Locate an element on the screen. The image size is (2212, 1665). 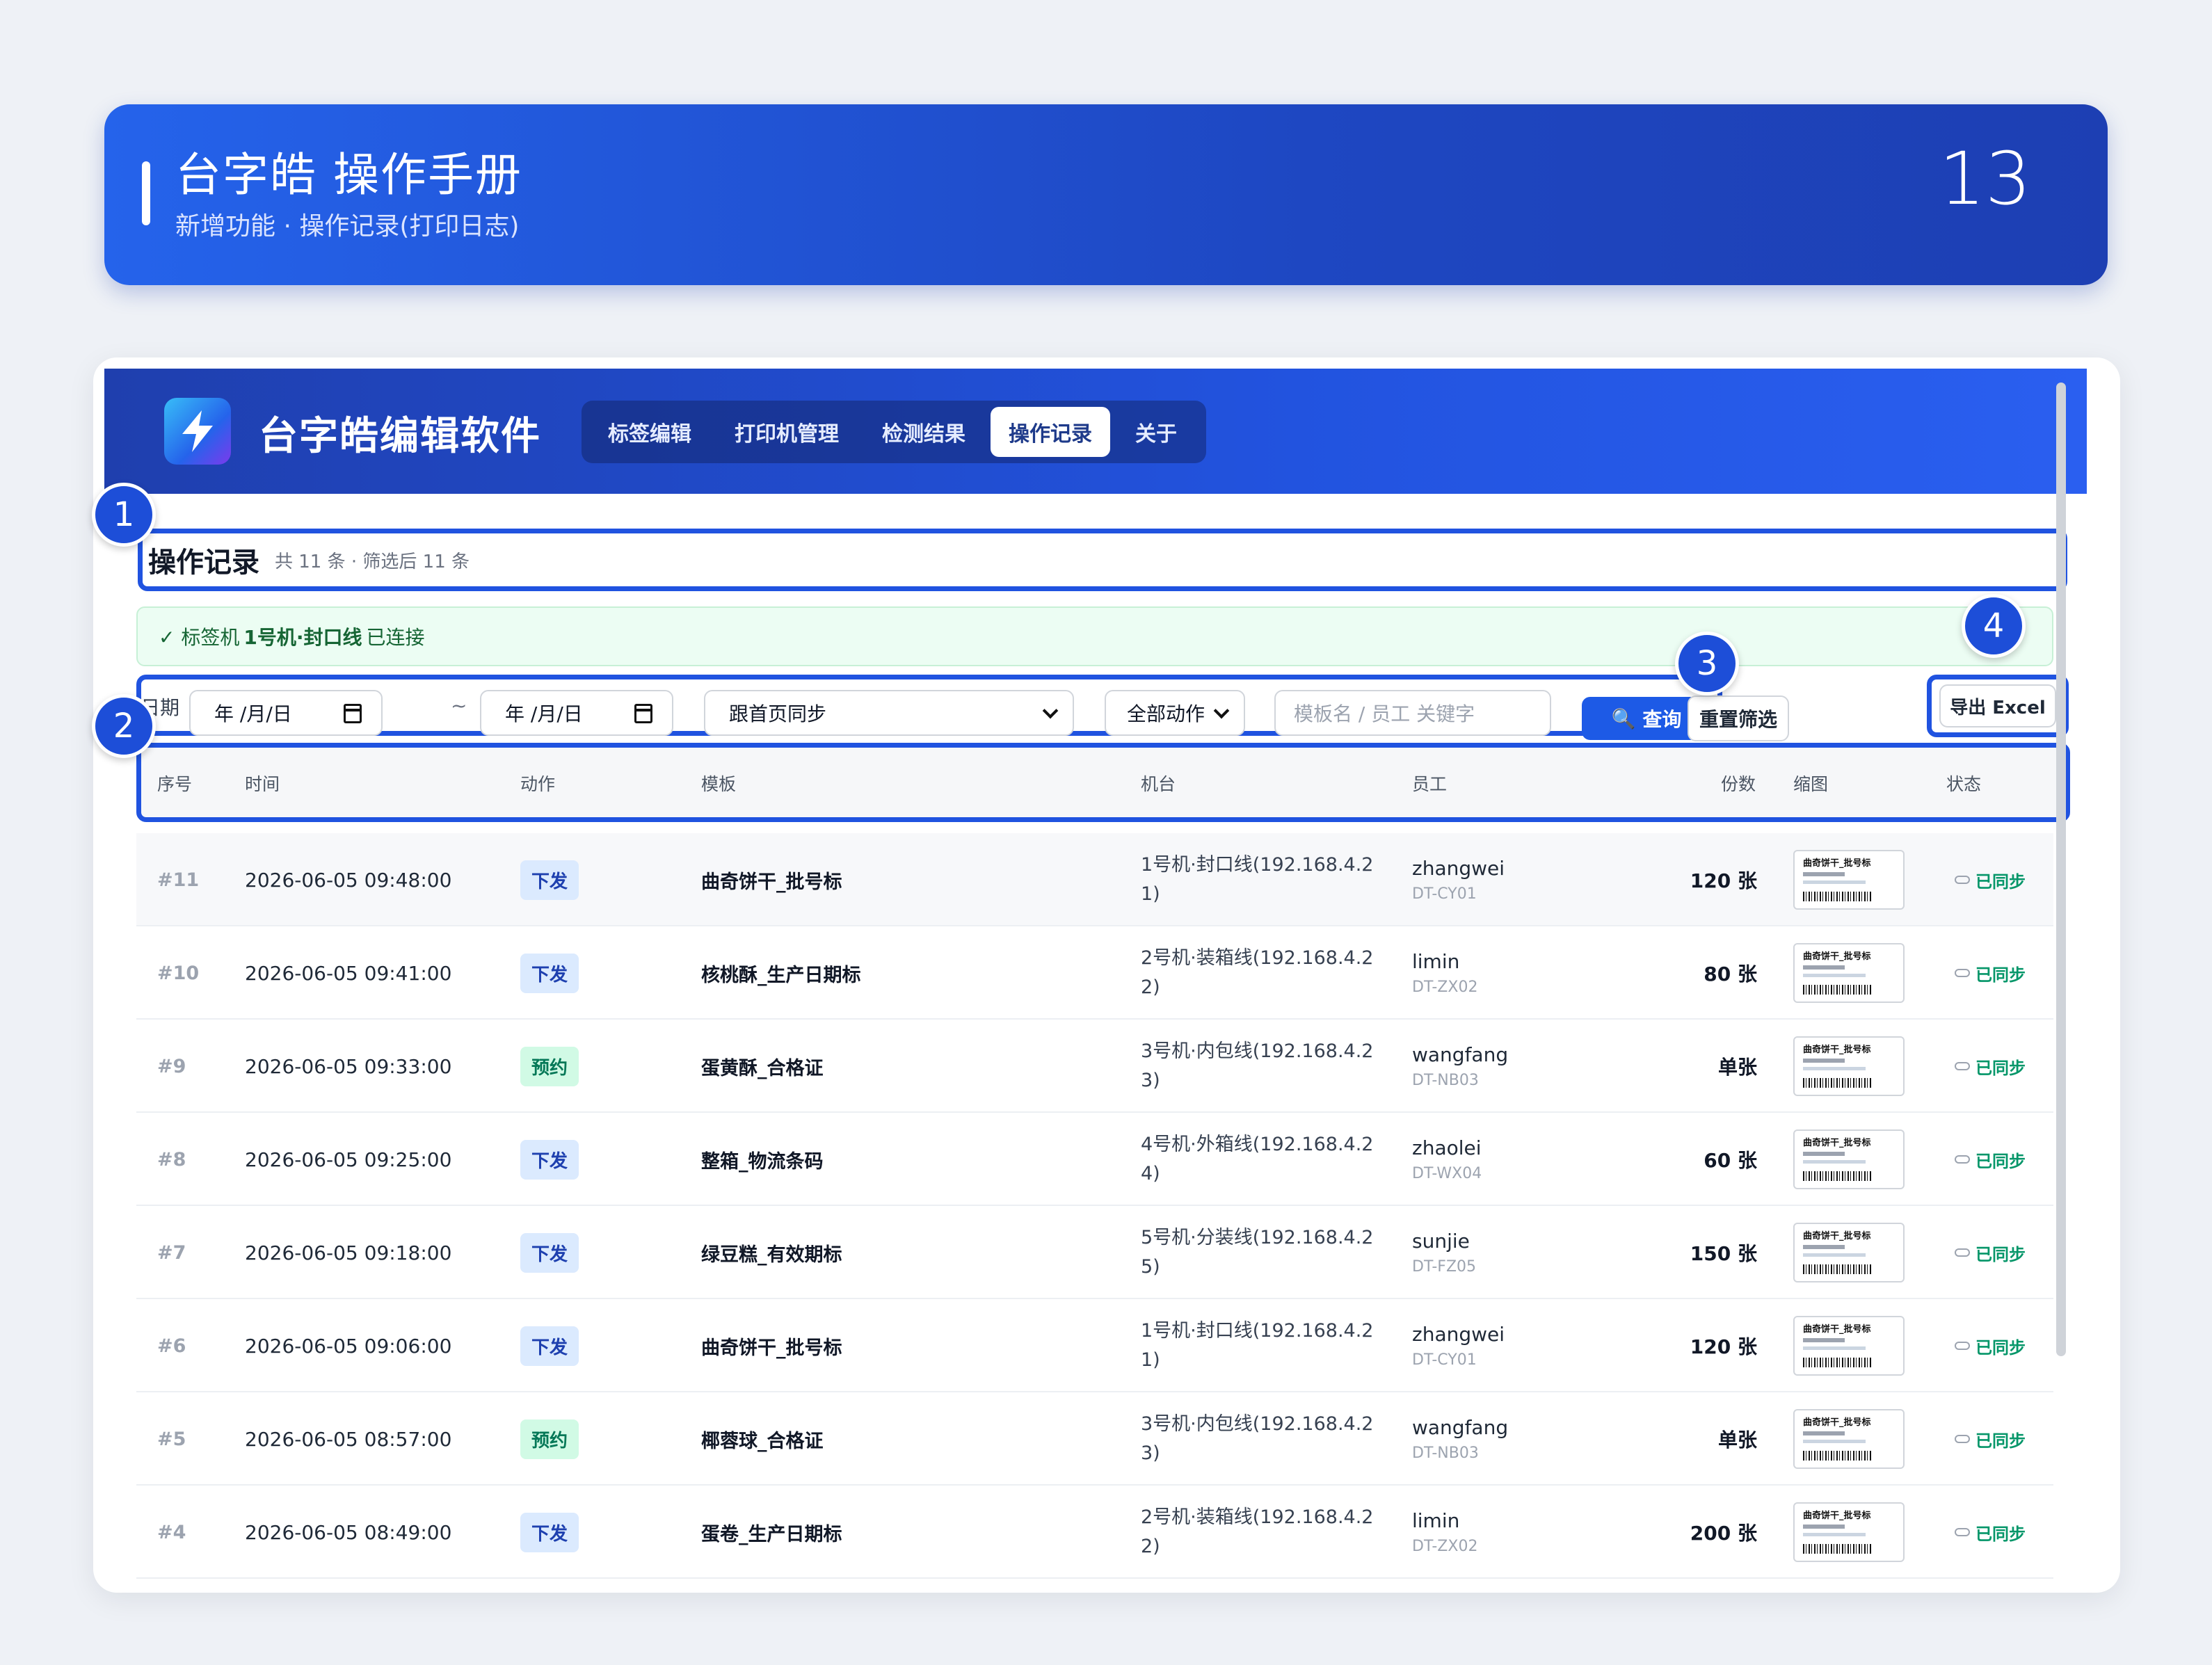
keyword-search-input: 模板名 / 员工 关键字 is located at coordinates (1412, 713).